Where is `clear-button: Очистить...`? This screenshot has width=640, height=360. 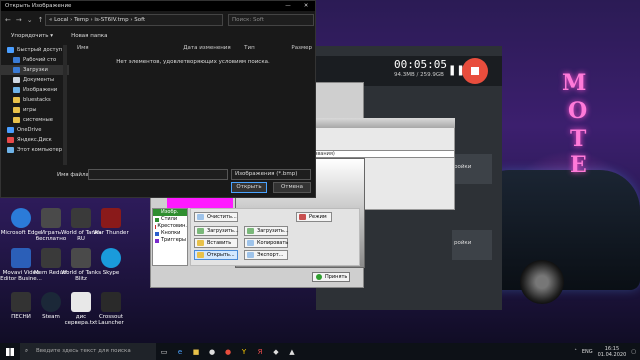 clear-button: Очистить... is located at coordinates (216, 217).